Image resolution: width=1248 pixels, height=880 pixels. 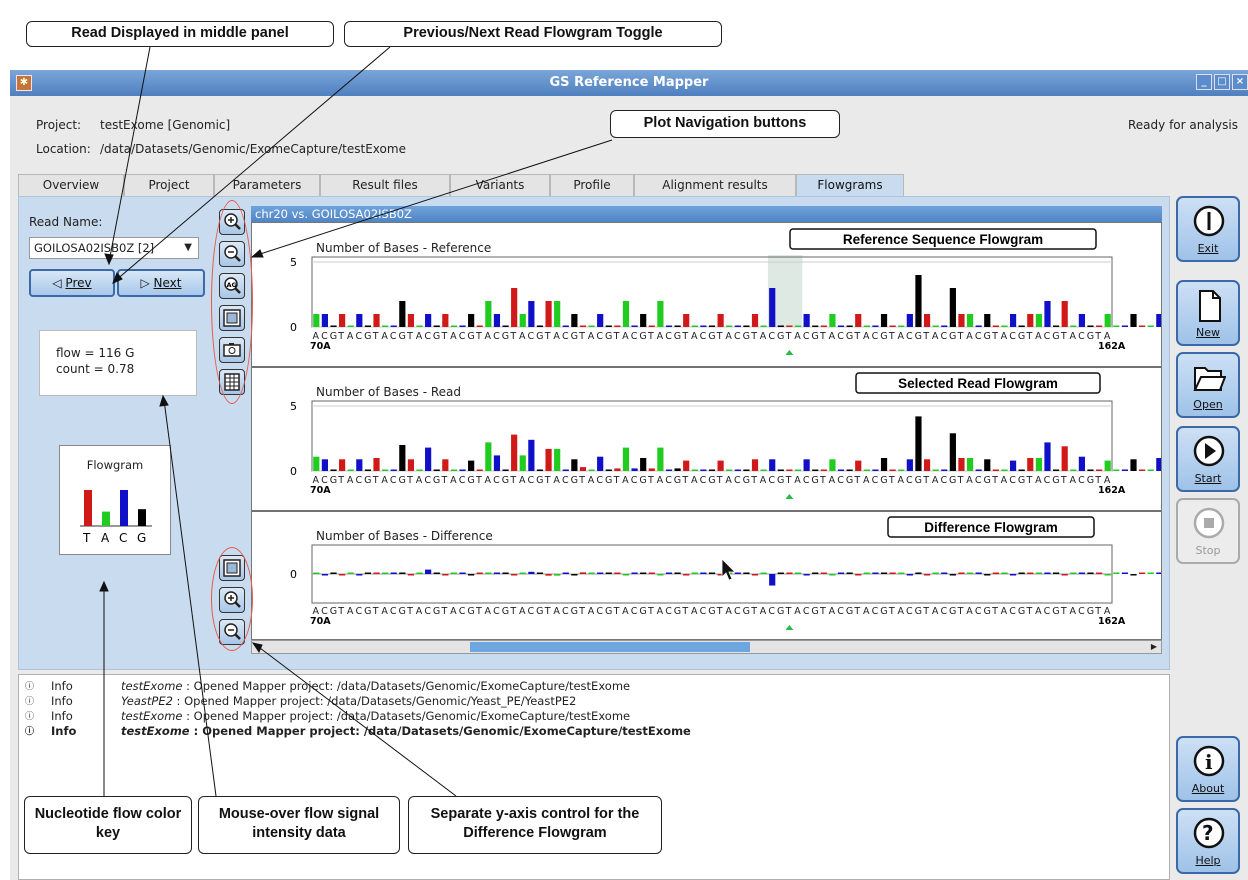 I want to click on tab-variants: Variants, so click(x=500, y=185).